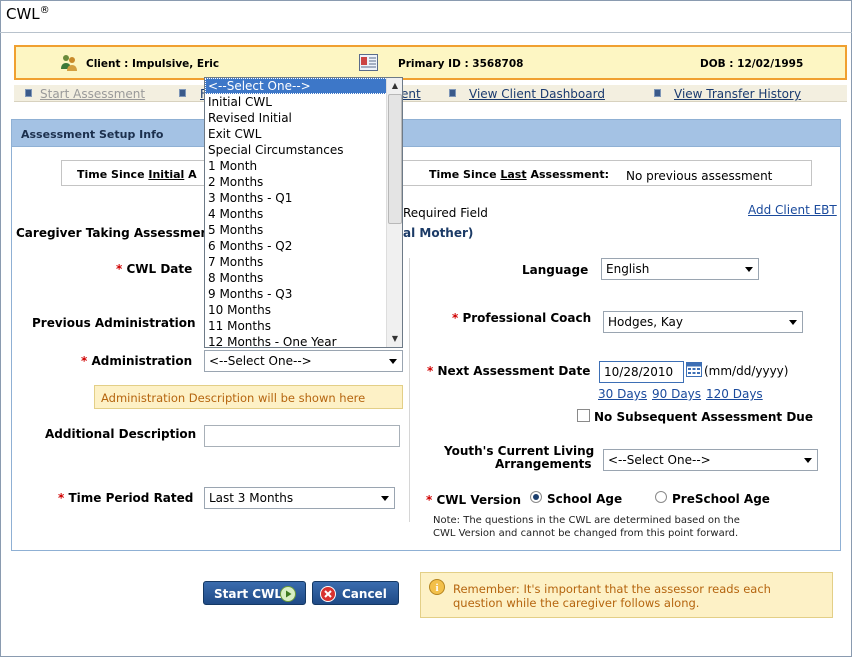 This screenshot has width=852, height=657. What do you see at coordinates (395, 86) in the screenshot?
I see `scroll-up-icon: ▲` at bounding box center [395, 86].